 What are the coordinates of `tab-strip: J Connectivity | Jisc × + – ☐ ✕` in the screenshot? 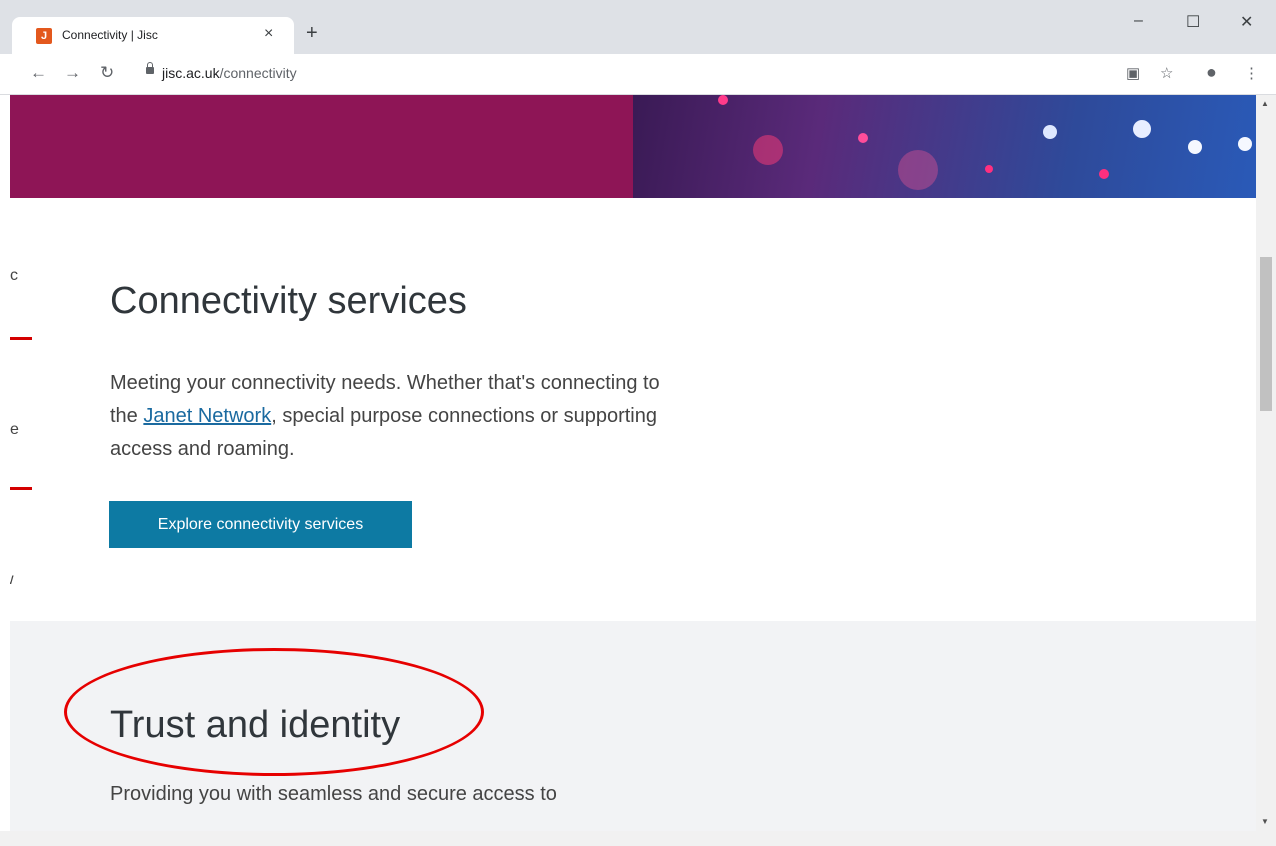 It's located at (638, 27).